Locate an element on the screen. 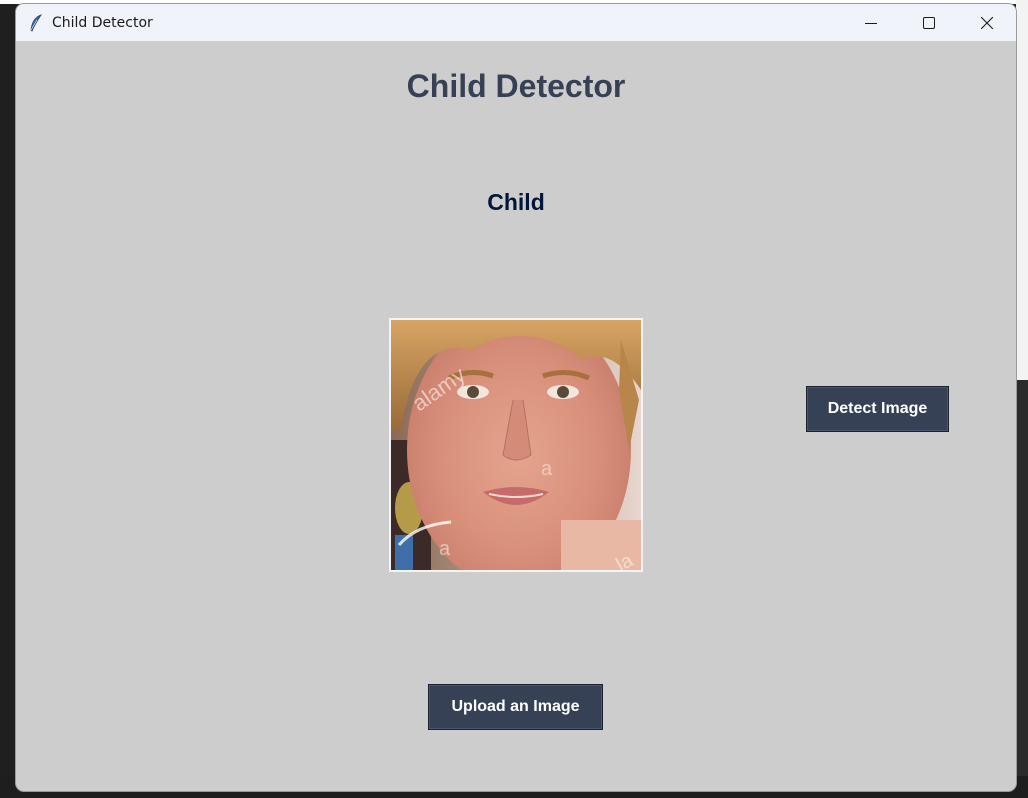 Image resolution: width=1028 pixels, height=798 pixels. detect-image-button: Detect Image is located at coordinates (877, 409).